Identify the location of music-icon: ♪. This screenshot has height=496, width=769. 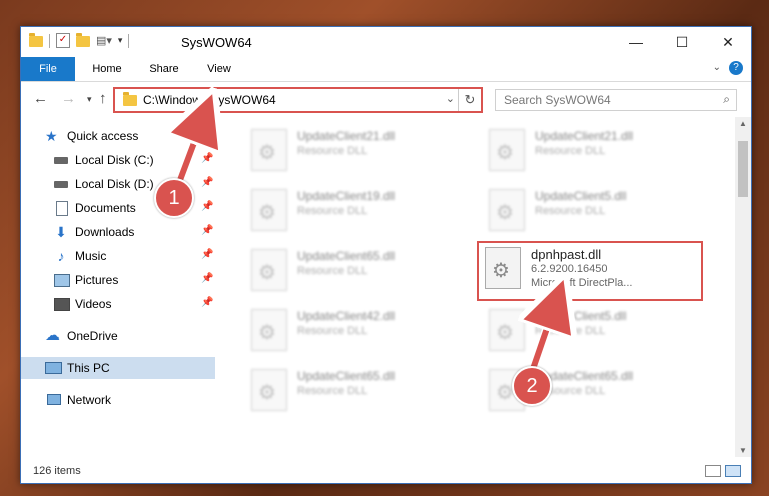
(61, 256).